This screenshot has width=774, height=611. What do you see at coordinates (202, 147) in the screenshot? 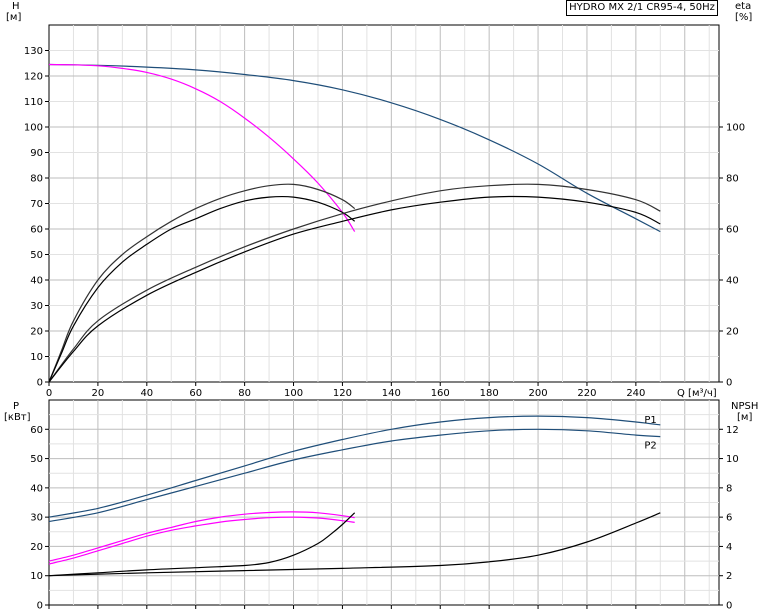
I see `series-h-one` at bounding box center [202, 147].